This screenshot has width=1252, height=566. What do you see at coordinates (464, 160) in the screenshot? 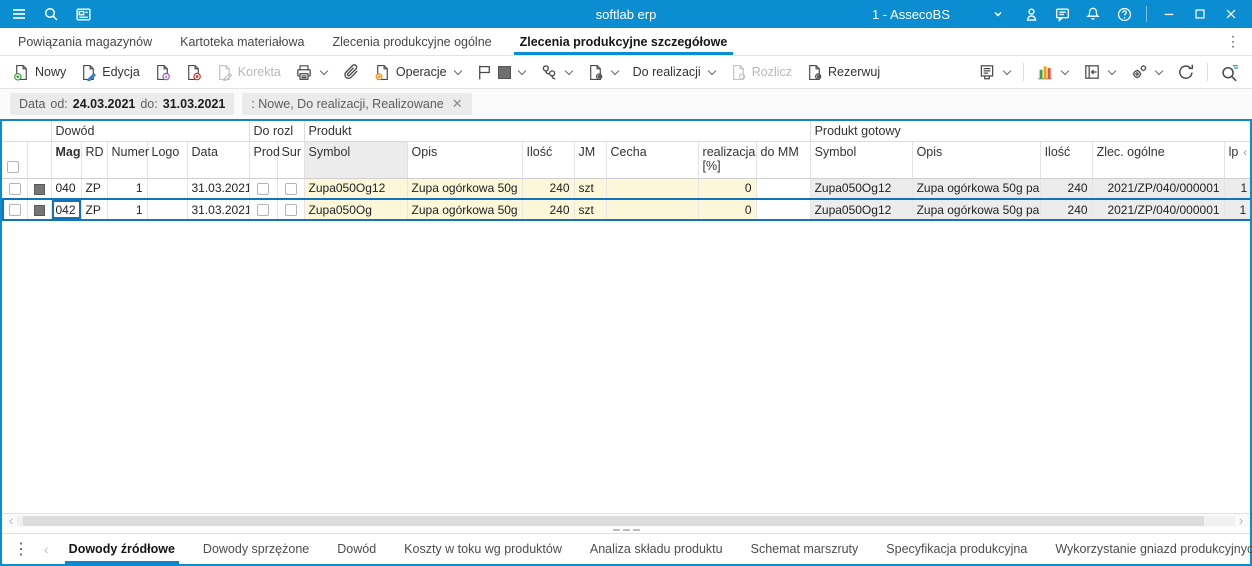
I see `col-header-opis: Opis` at bounding box center [464, 160].